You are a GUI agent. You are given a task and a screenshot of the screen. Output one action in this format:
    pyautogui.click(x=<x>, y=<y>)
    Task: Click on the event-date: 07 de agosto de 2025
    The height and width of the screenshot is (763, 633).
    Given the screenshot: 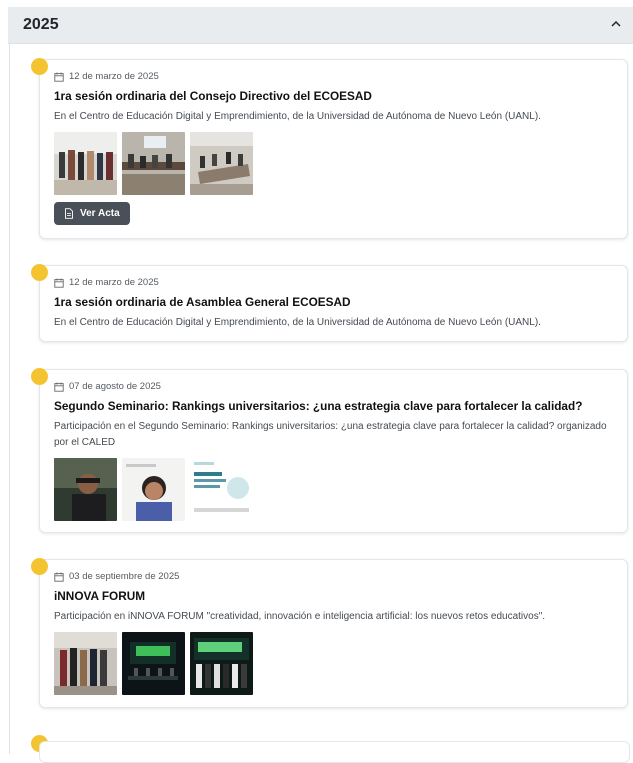 What is the action you would take?
    pyautogui.click(x=107, y=386)
    